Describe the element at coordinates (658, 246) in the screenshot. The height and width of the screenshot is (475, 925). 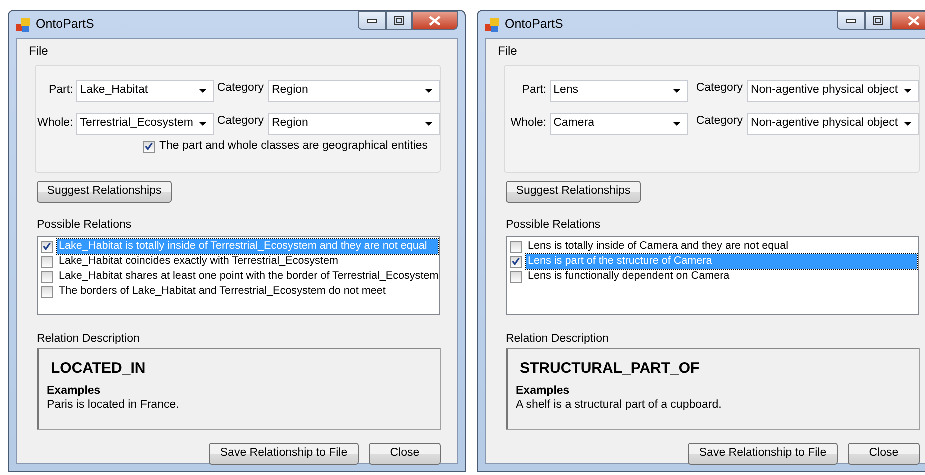
I see `list-item: Lens is totally inside of Camera and they are not equal` at that location.